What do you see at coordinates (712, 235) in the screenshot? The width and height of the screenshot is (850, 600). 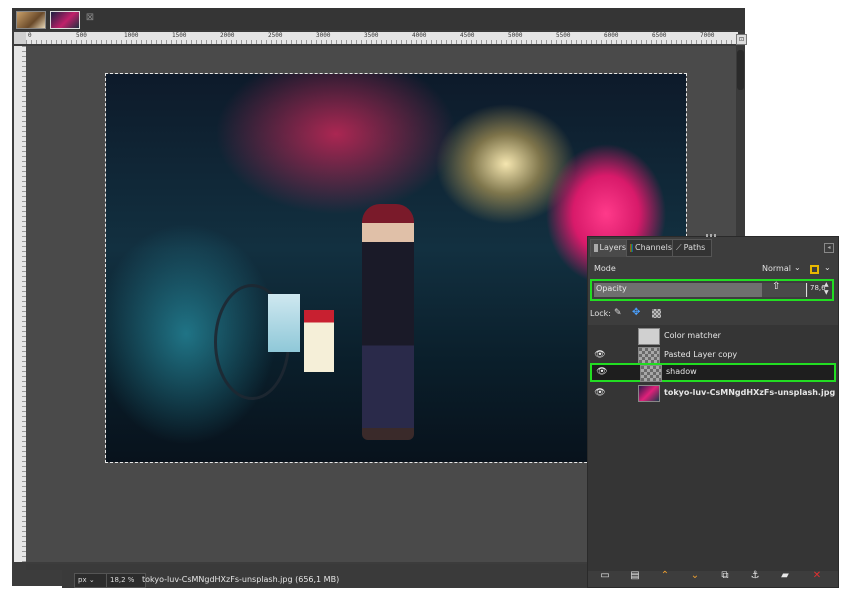 I see `drag-grip-icon` at bounding box center [712, 235].